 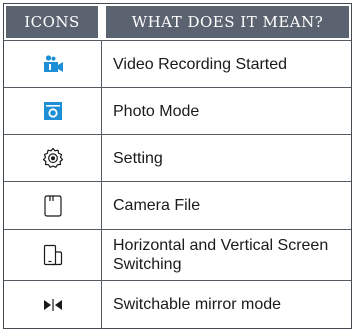 I want to click on meaning-text: Switchable mirror mode, so click(x=197, y=304).